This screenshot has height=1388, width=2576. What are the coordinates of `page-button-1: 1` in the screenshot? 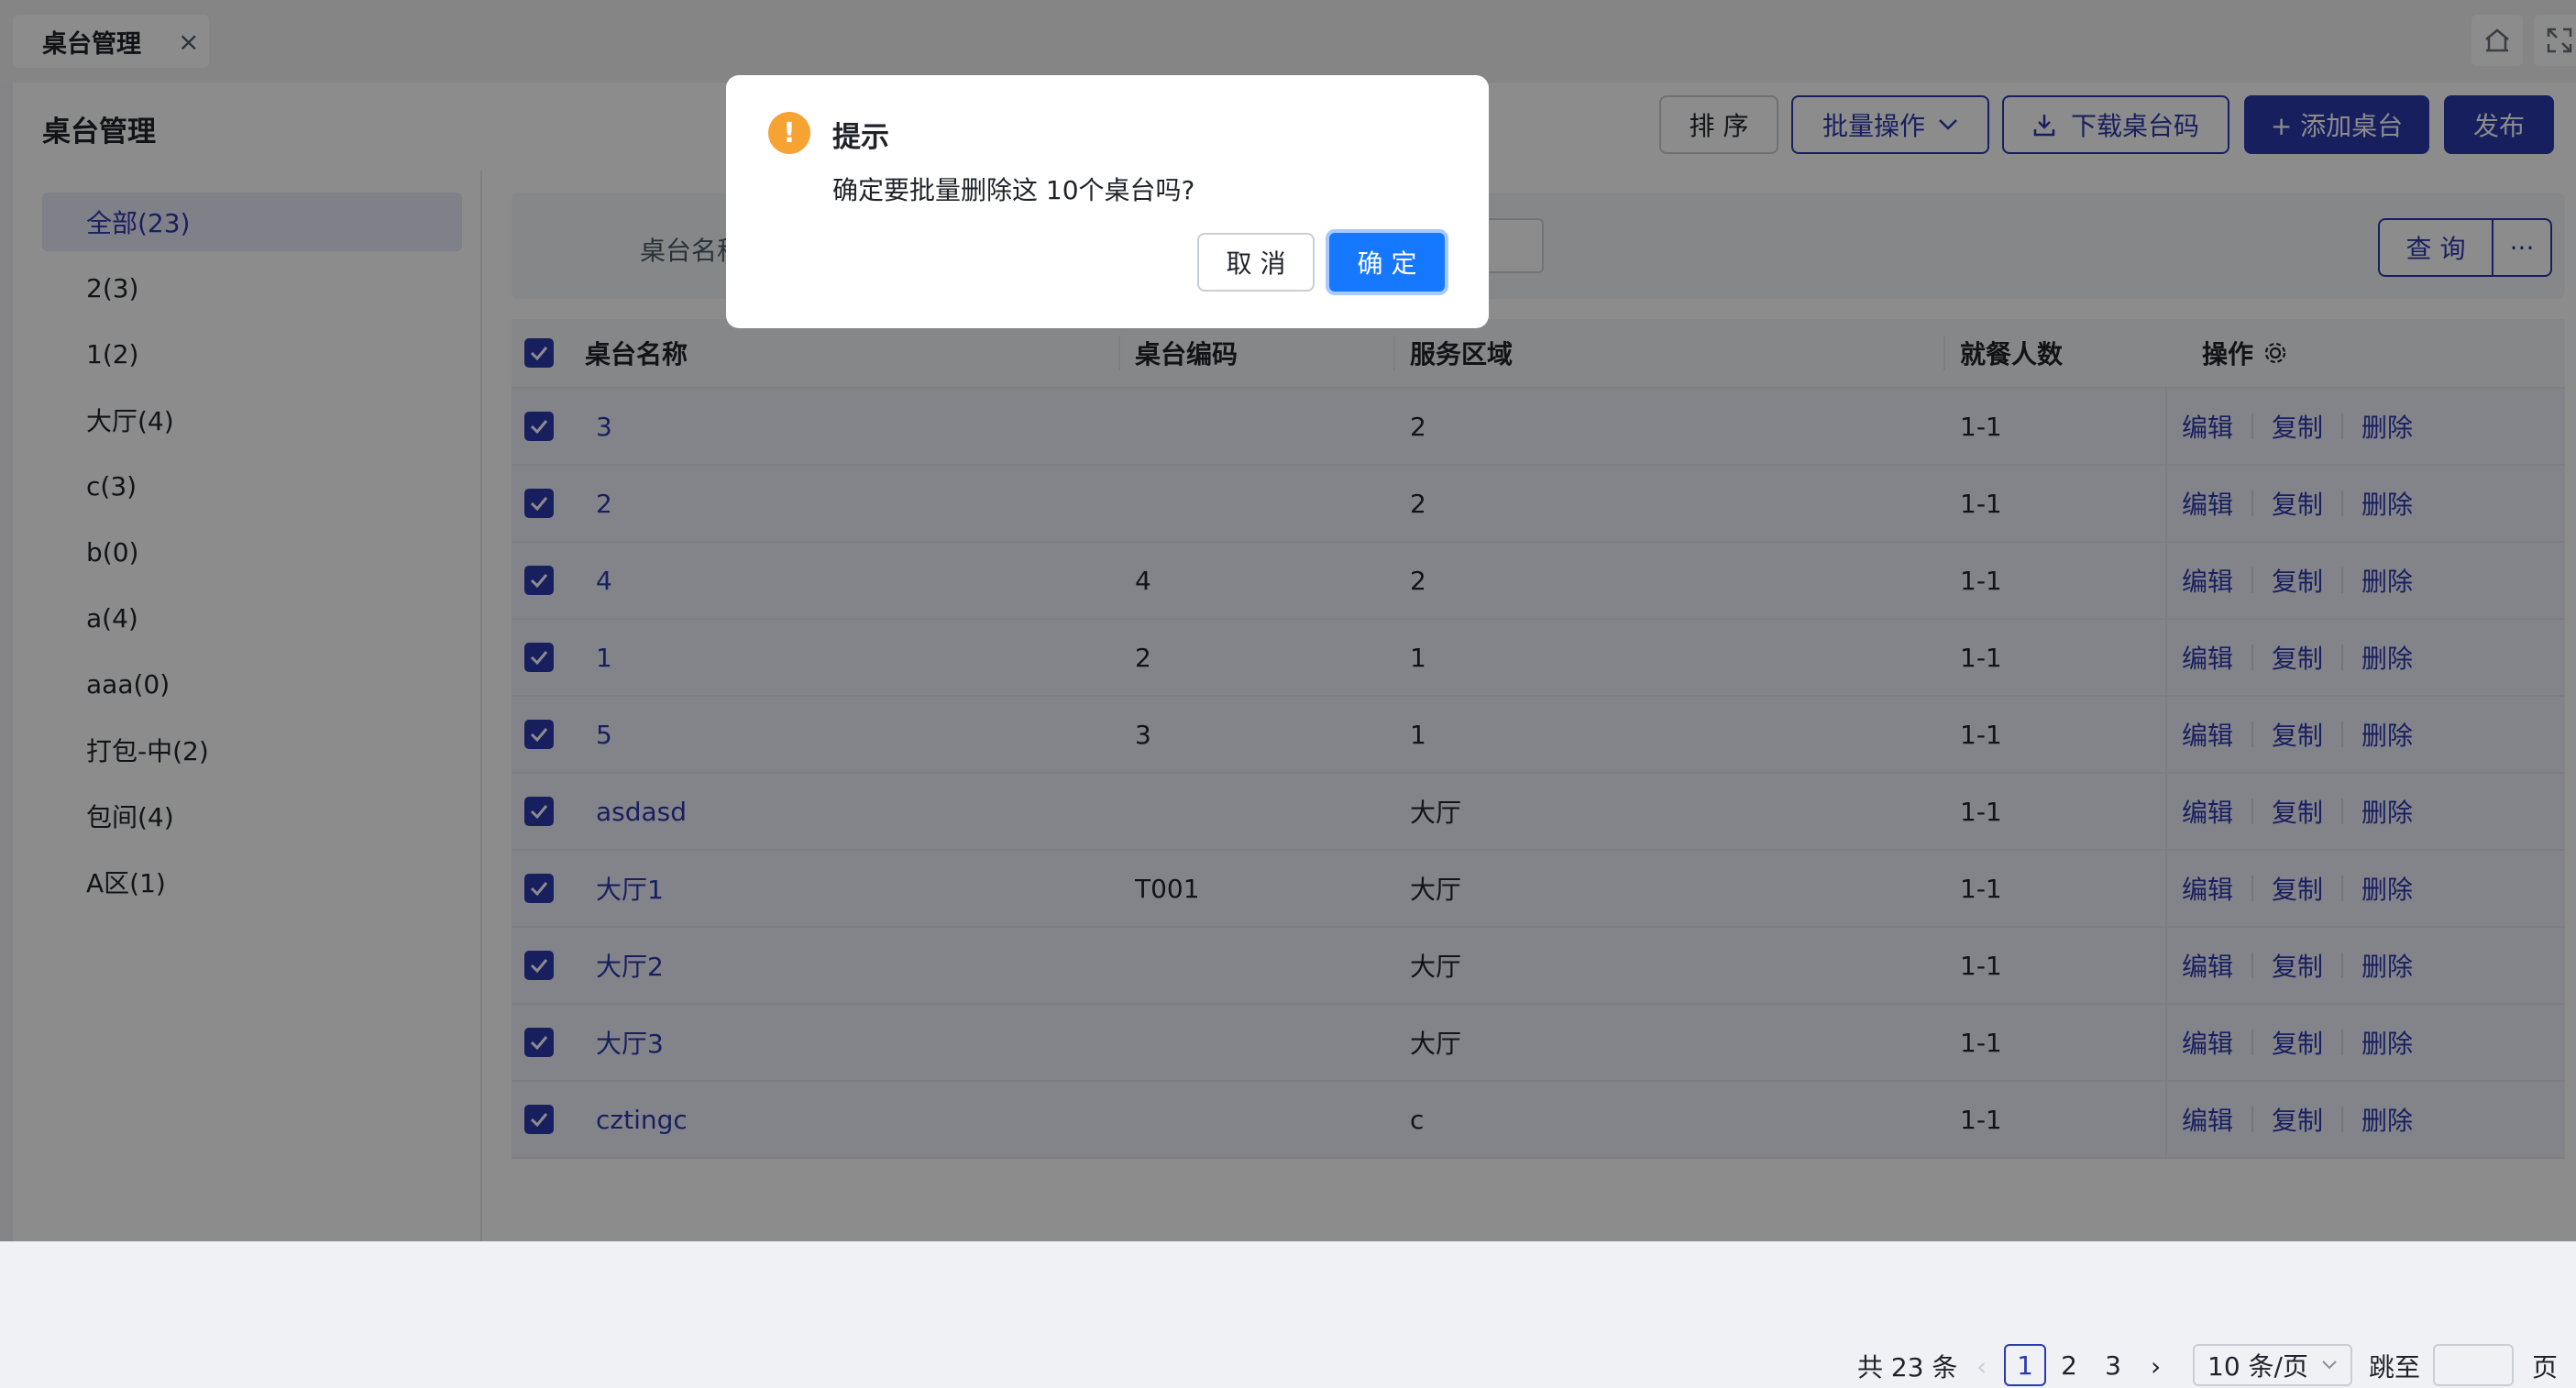 It's located at (2025, 1365).